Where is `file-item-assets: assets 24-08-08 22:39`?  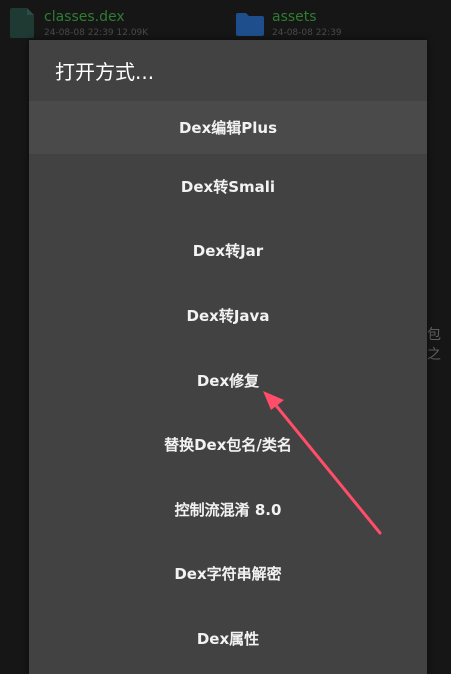
file-item-assets: assets 24-08-08 22:39 is located at coordinates (289, 23).